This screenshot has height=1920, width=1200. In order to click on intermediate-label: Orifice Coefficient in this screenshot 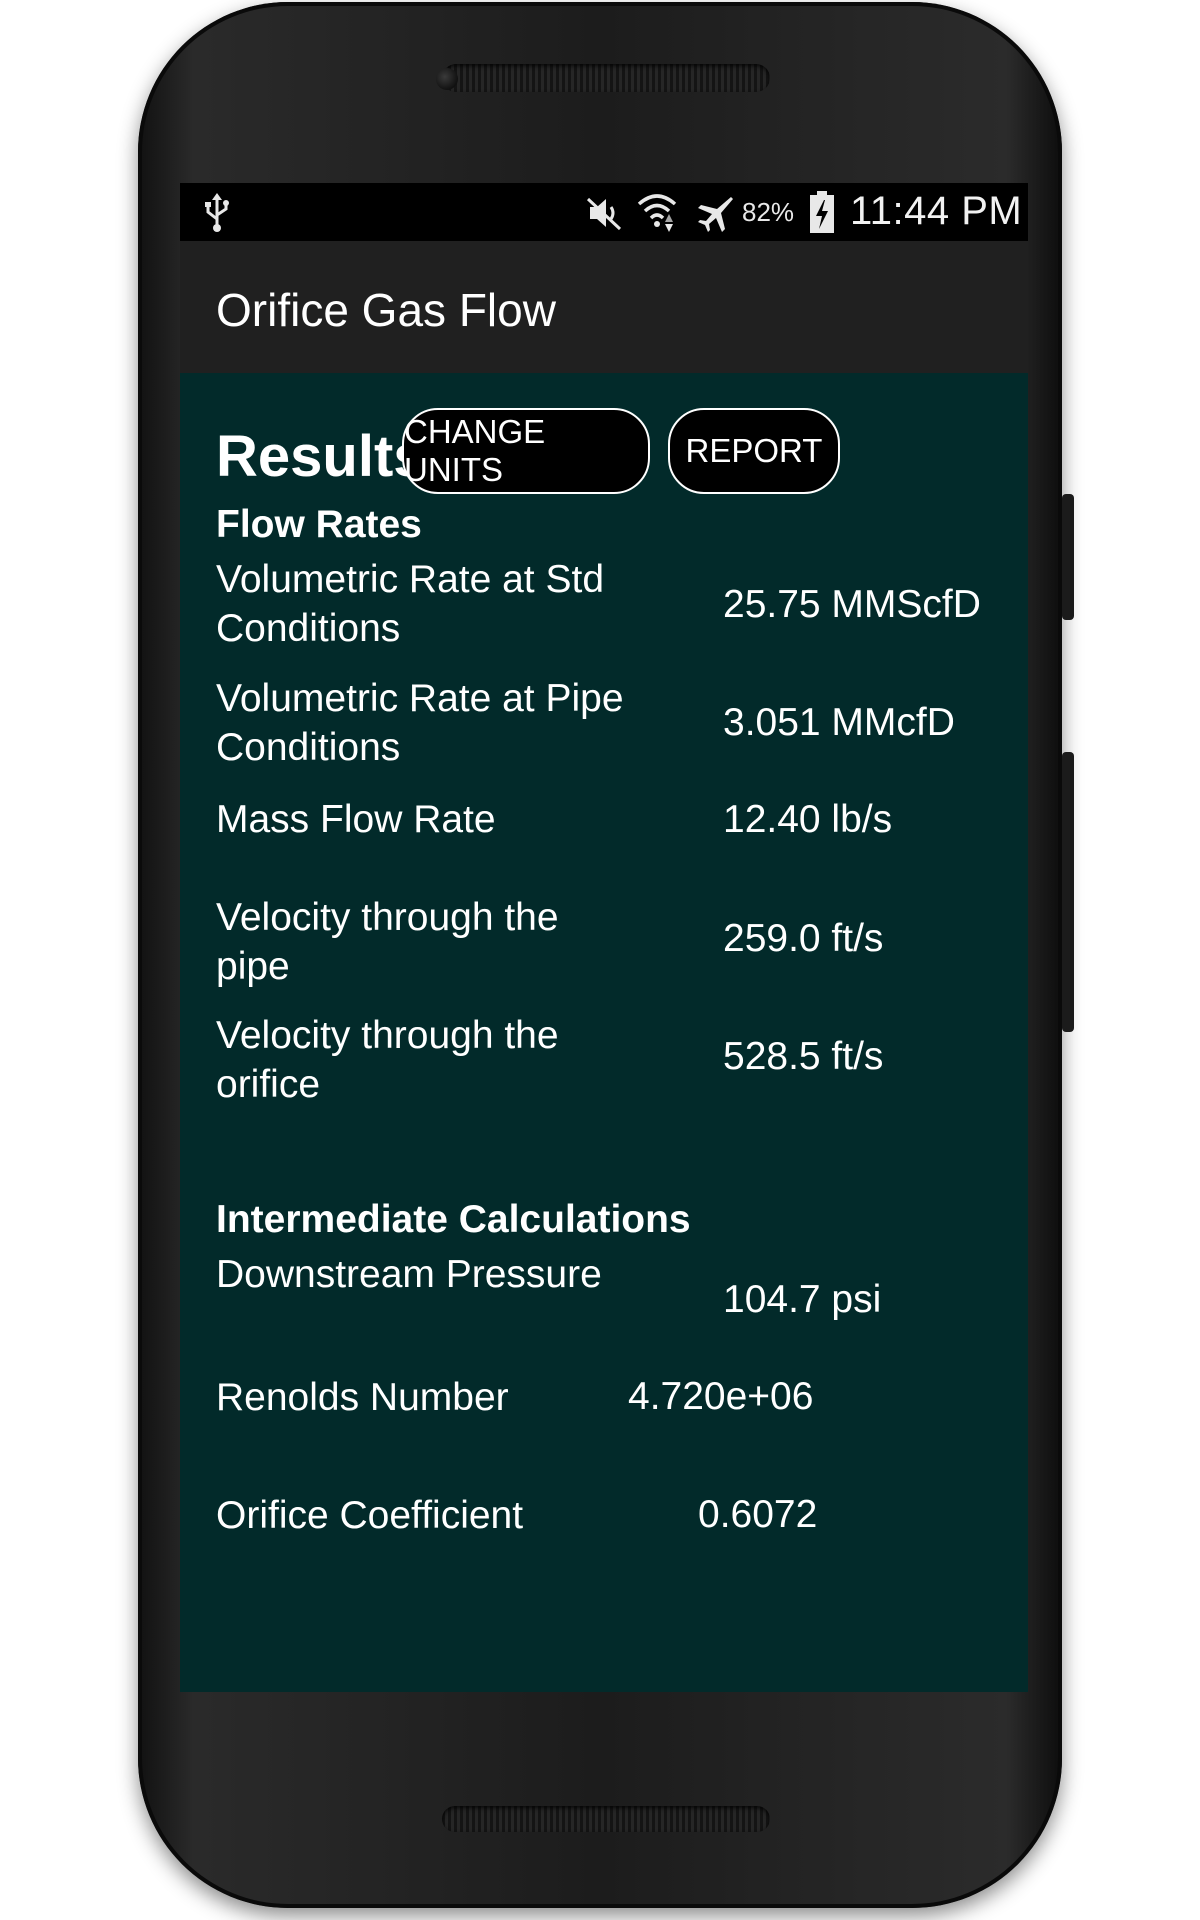, I will do `click(370, 1515)`.